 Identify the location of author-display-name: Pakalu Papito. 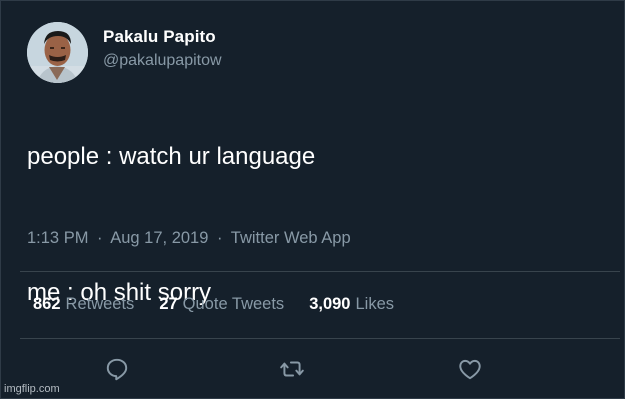
(159, 37).